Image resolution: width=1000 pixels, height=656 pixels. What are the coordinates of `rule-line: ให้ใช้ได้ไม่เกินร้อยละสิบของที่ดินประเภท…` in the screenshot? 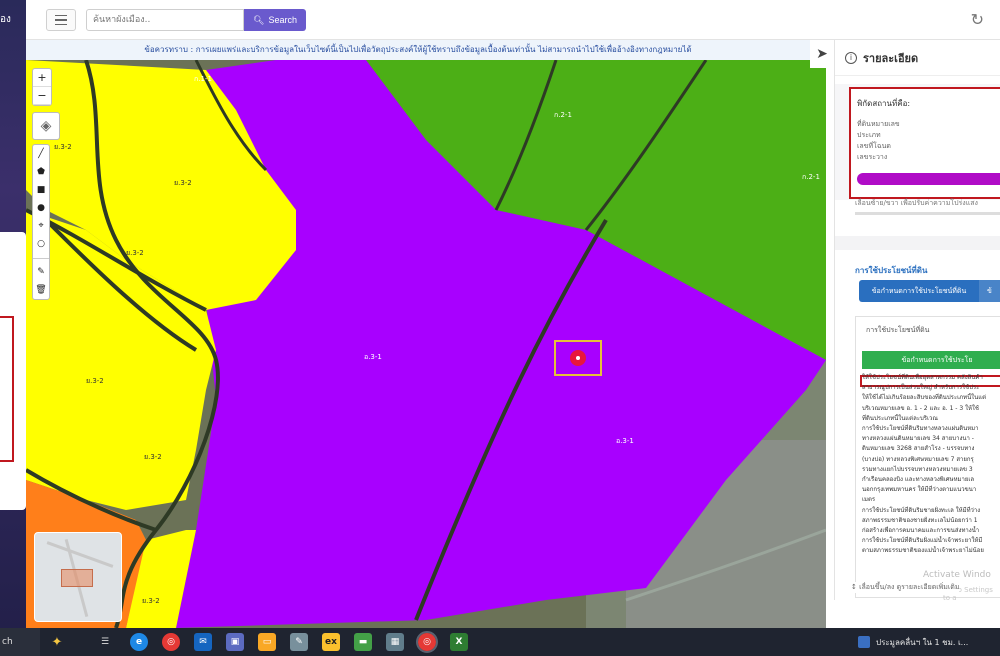 It's located at (924, 398).